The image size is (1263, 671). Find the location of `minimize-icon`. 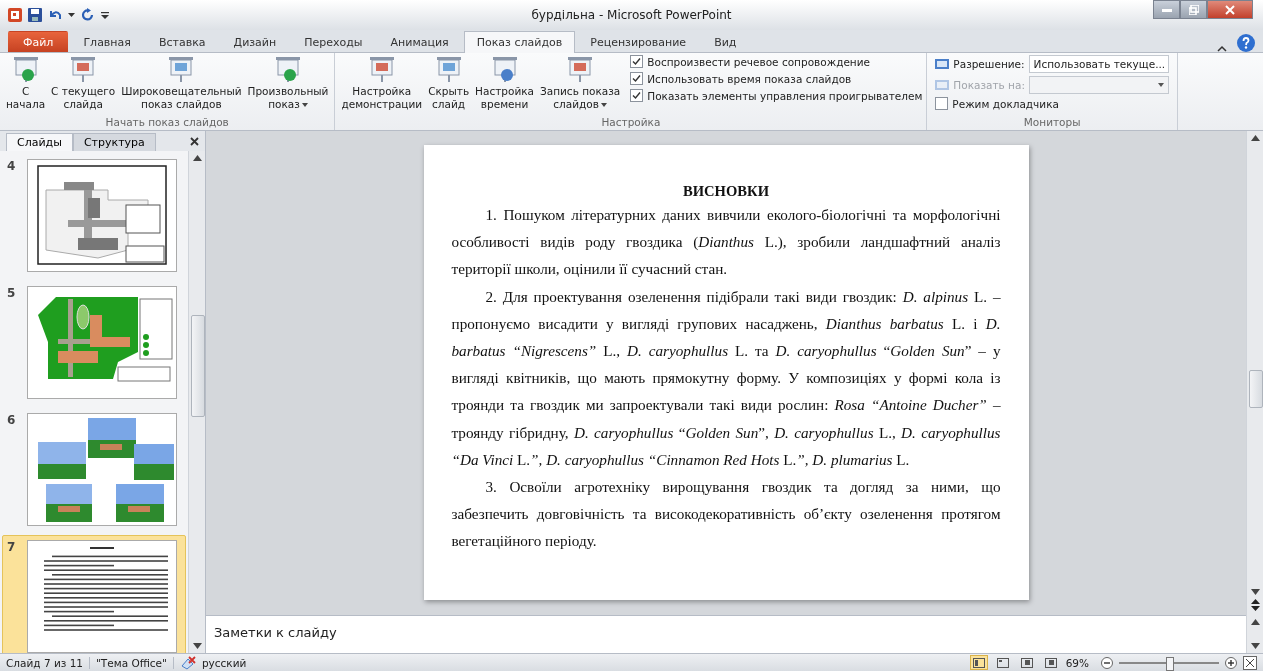

minimize-icon is located at coordinates (1166, 9).